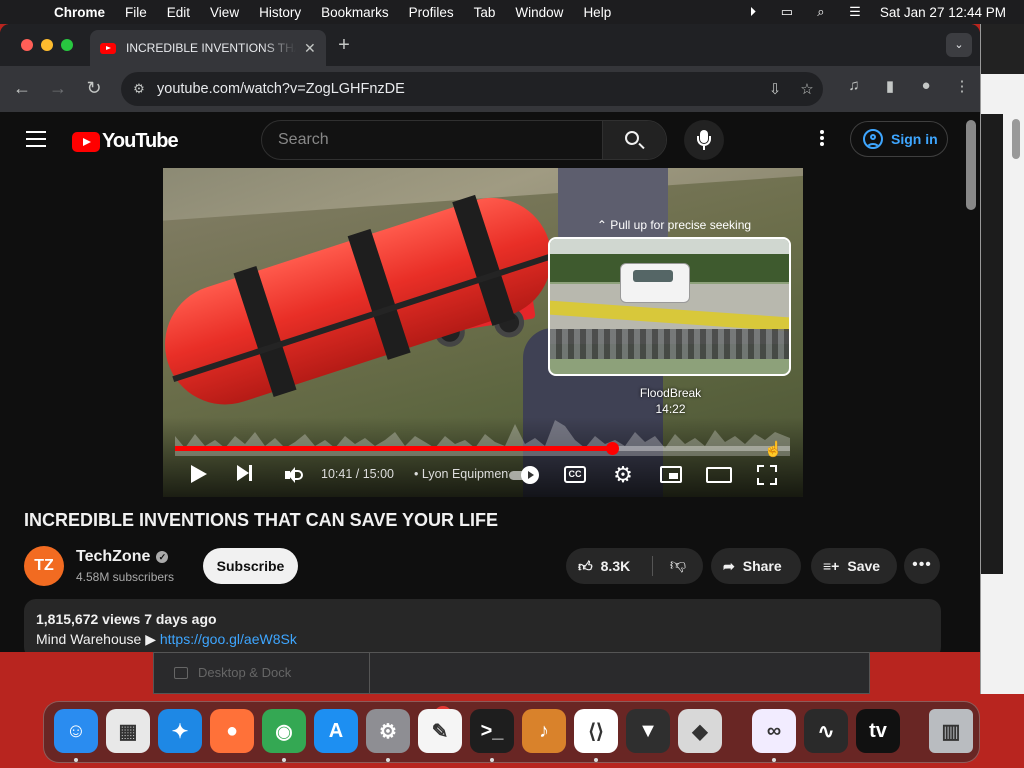 The image size is (1024, 768). I want to click on search-input: Search, so click(303, 140).